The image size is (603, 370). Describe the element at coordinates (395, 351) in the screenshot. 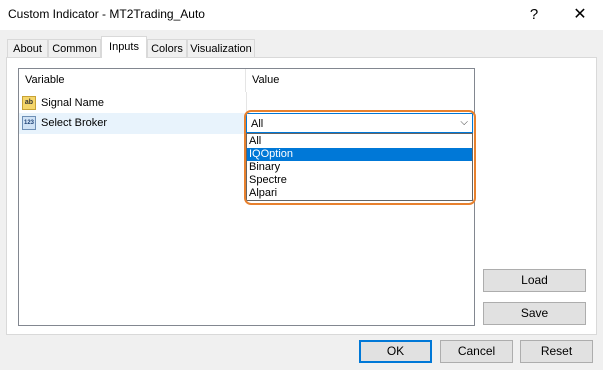

I see `ok-button: OK` at that location.